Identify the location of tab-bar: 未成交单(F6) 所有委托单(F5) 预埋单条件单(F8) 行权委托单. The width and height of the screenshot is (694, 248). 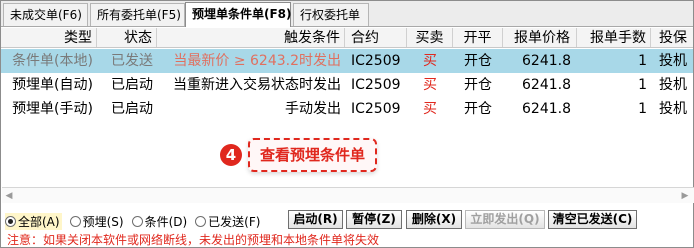
(347, 14).